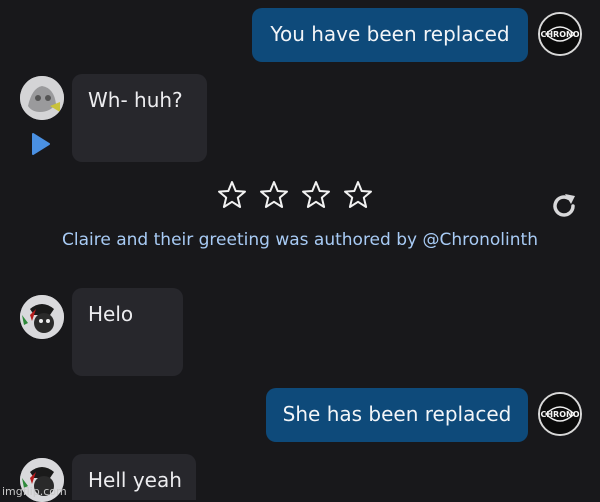  What do you see at coordinates (135, 480) in the screenshot?
I see `message-text: Hell yeah` at bounding box center [135, 480].